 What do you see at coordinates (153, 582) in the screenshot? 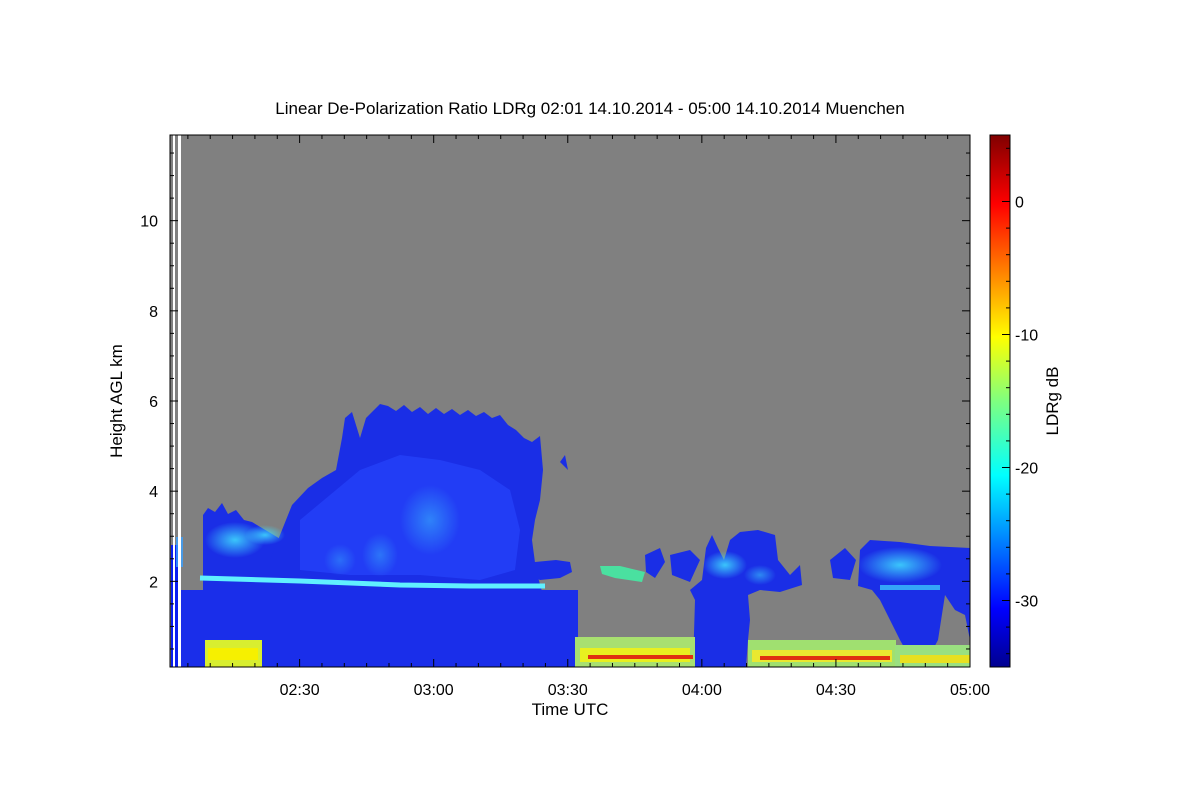
I see `y-tick-label: 2` at bounding box center [153, 582].